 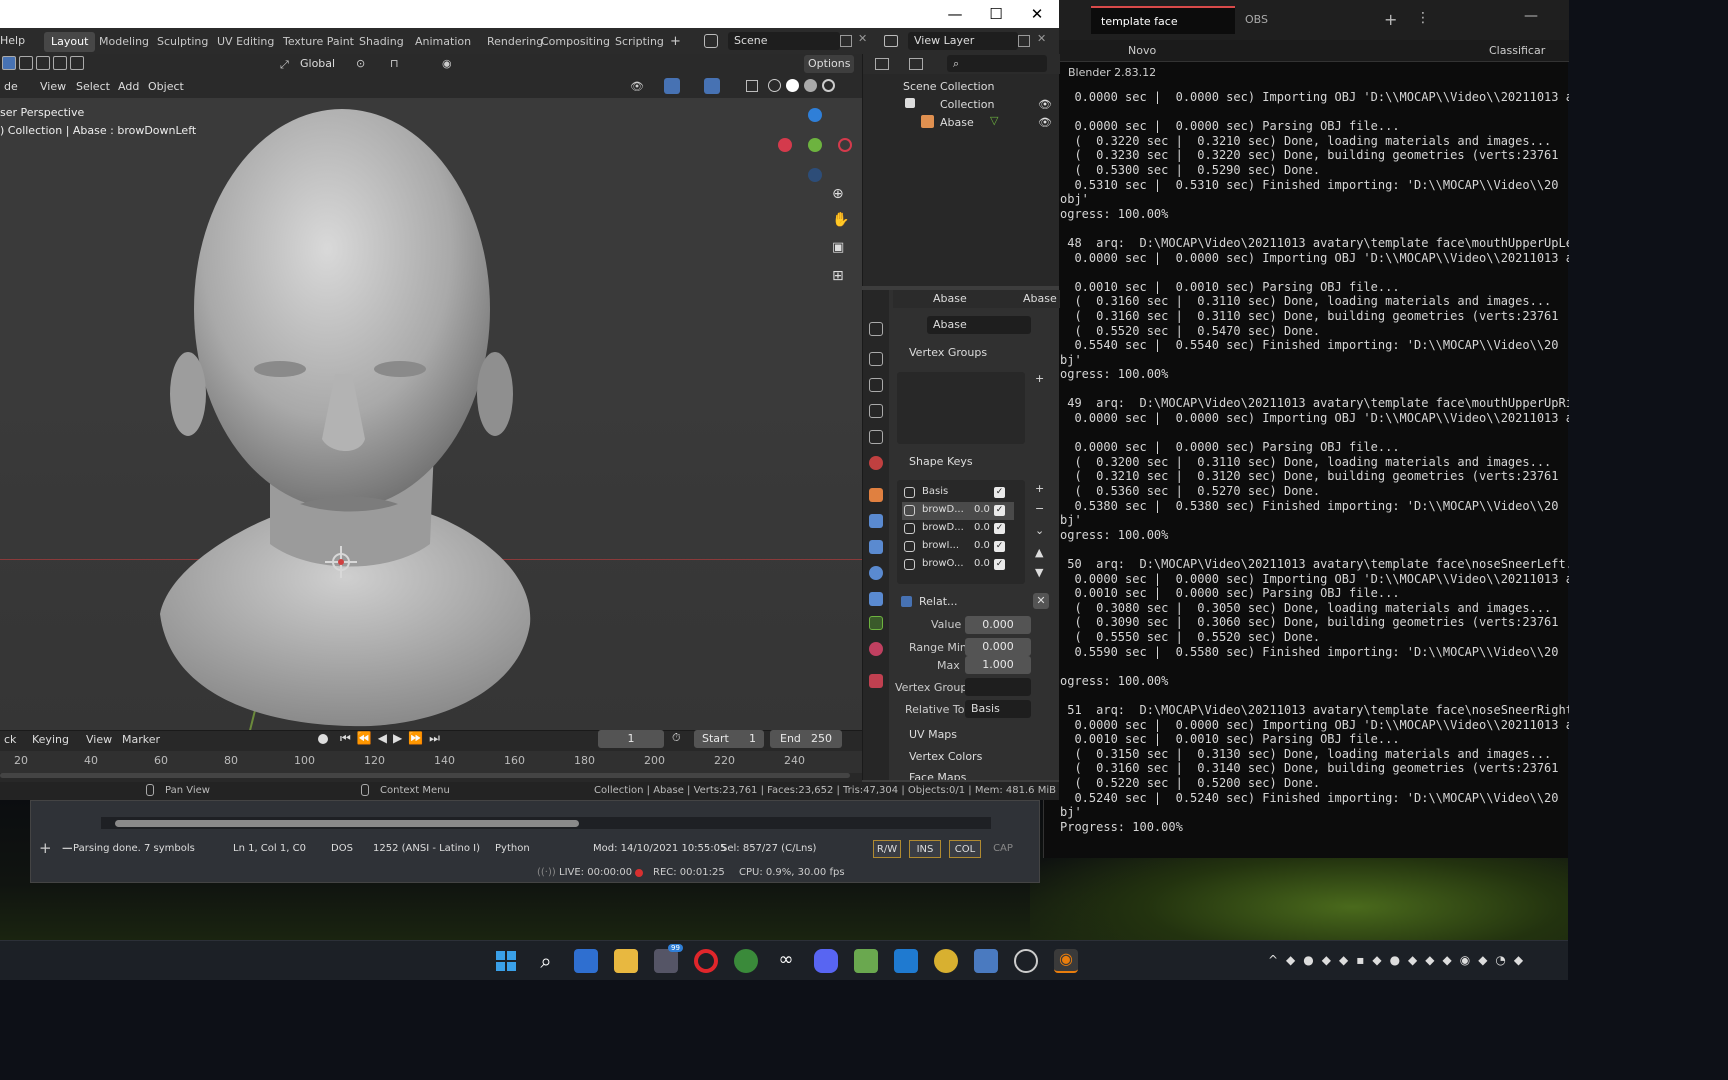 What do you see at coordinates (245, 42) in the screenshot?
I see `workspace-tab-uv-editing: UV Editing` at bounding box center [245, 42].